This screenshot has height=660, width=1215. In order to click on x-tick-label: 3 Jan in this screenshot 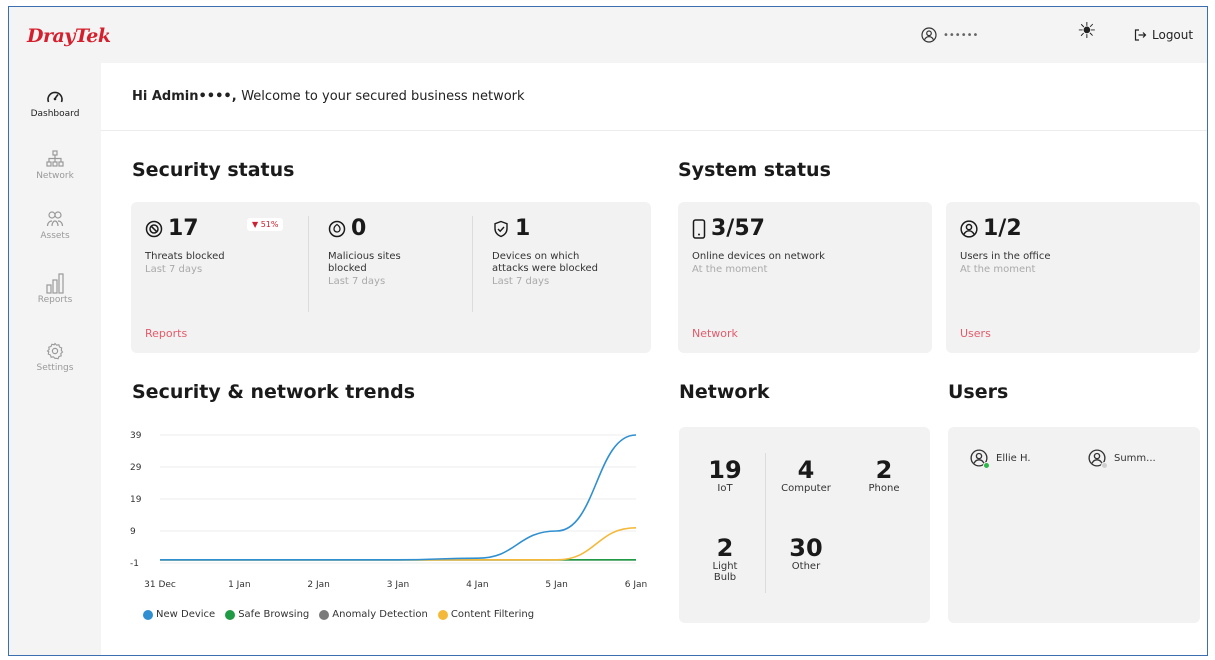, I will do `click(398, 585)`.